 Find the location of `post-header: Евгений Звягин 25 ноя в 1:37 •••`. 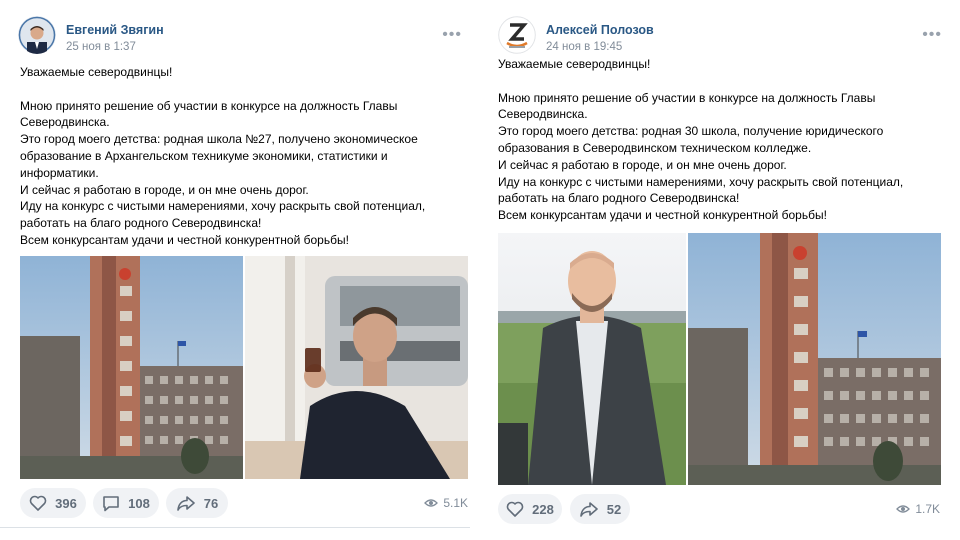

post-header: Евгений Звягин 25 ноя в 1:37 ••• is located at coordinates (243, 36).